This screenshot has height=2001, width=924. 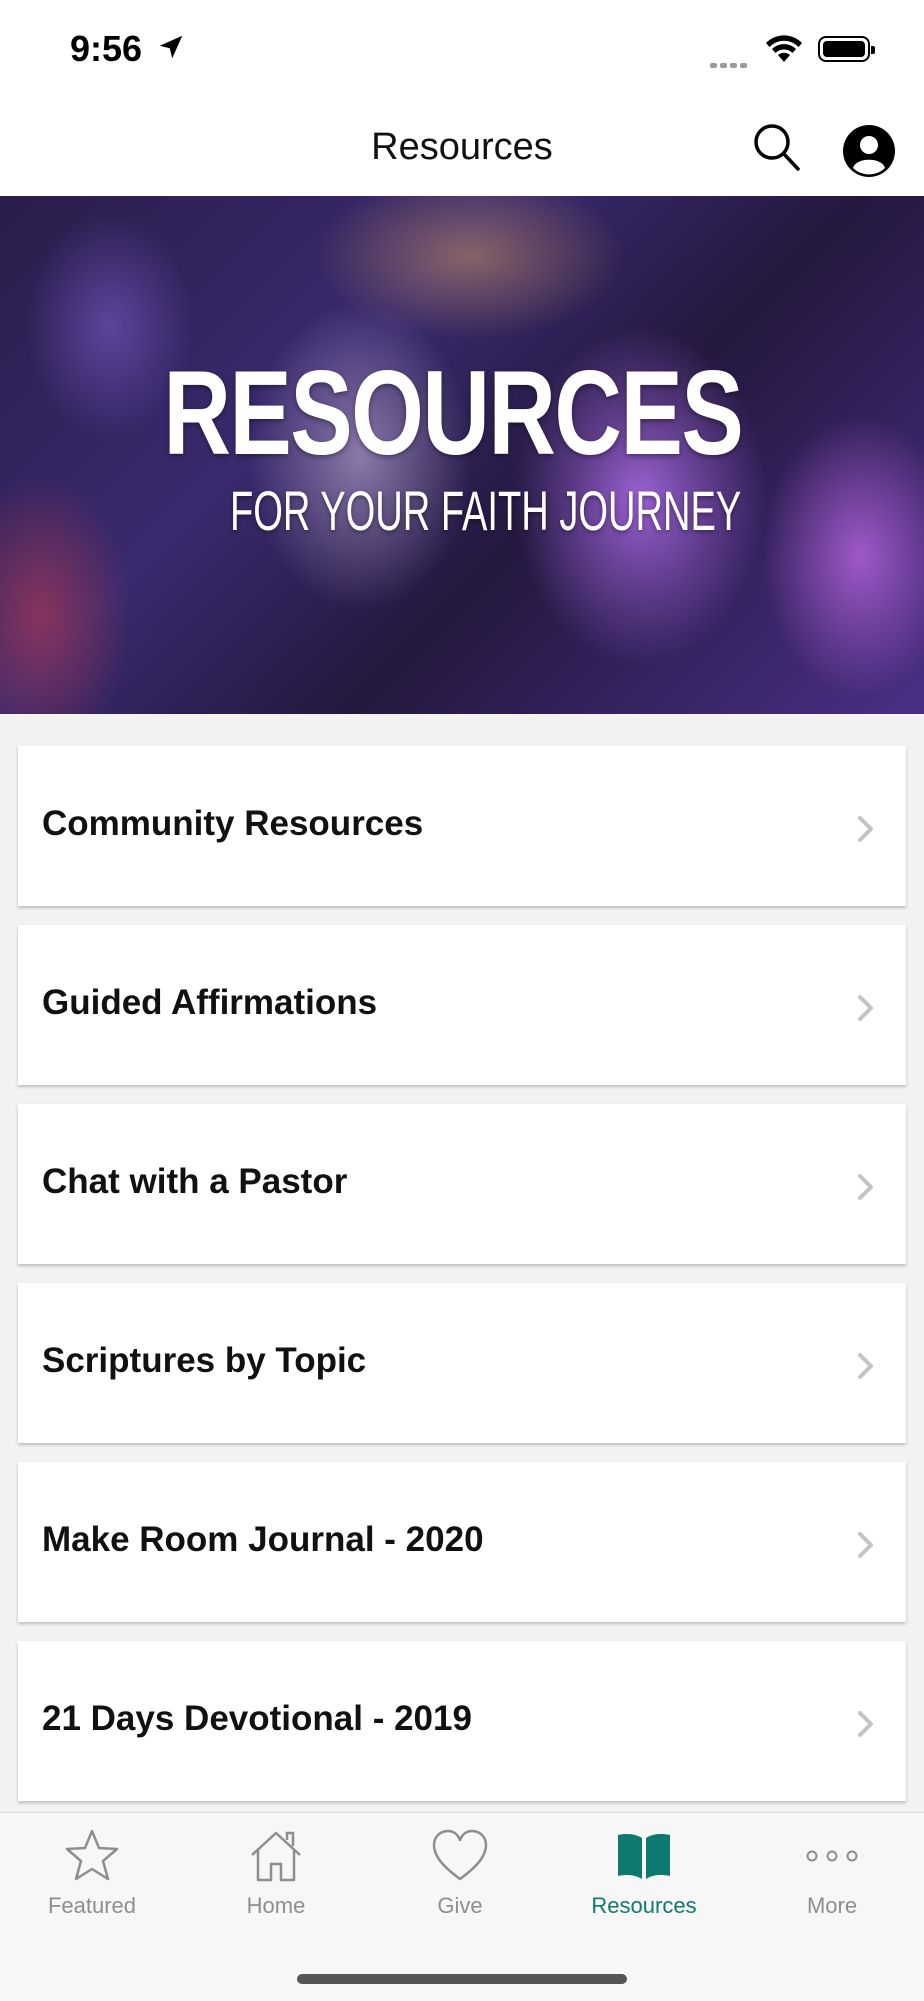 What do you see at coordinates (233, 823) in the screenshot?
I see `list-item-label: Community Resources` at bounding box center [233, 823].